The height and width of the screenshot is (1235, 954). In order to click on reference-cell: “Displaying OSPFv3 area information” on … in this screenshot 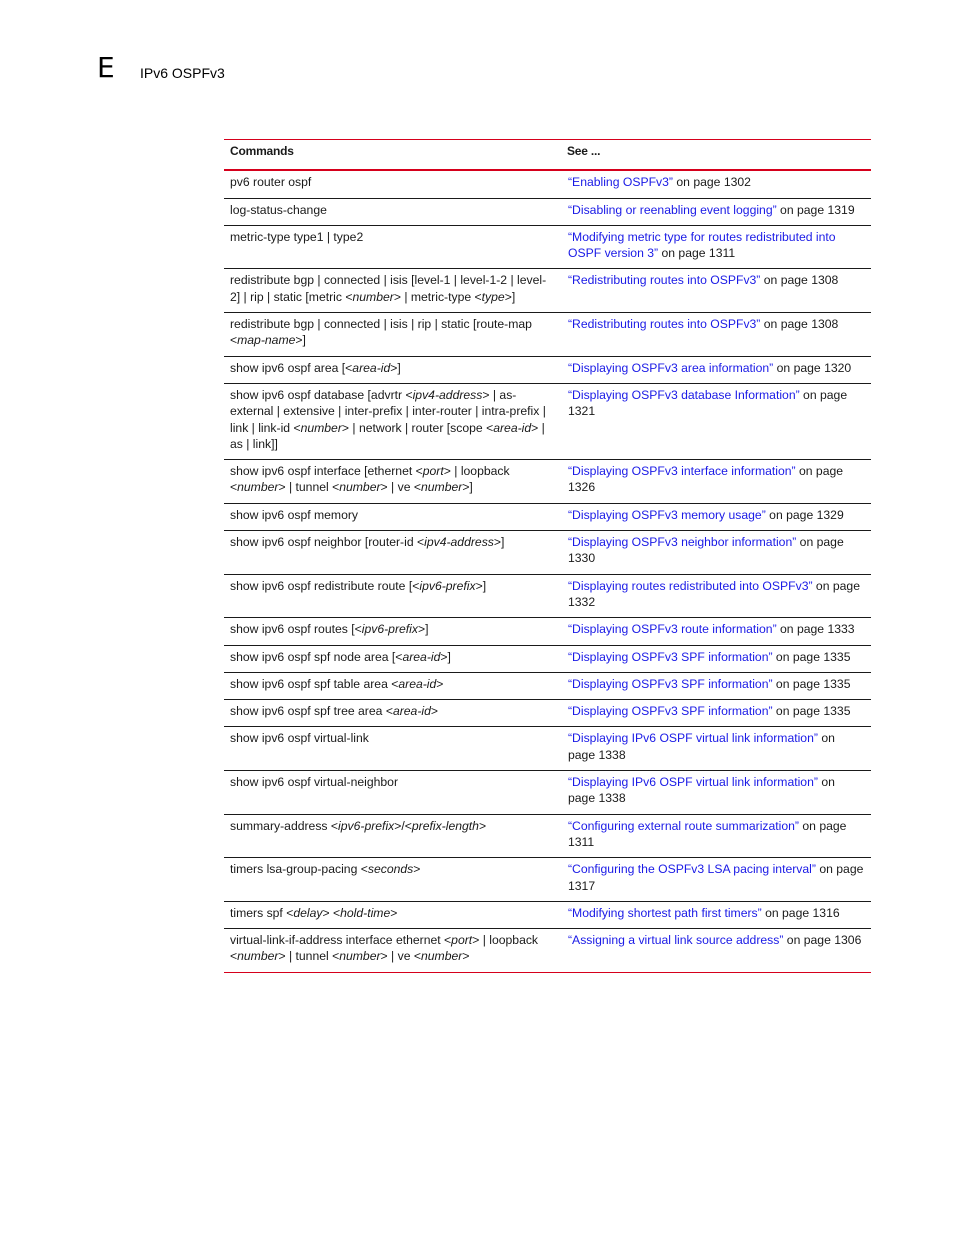, I will do `click(716, 370)`.